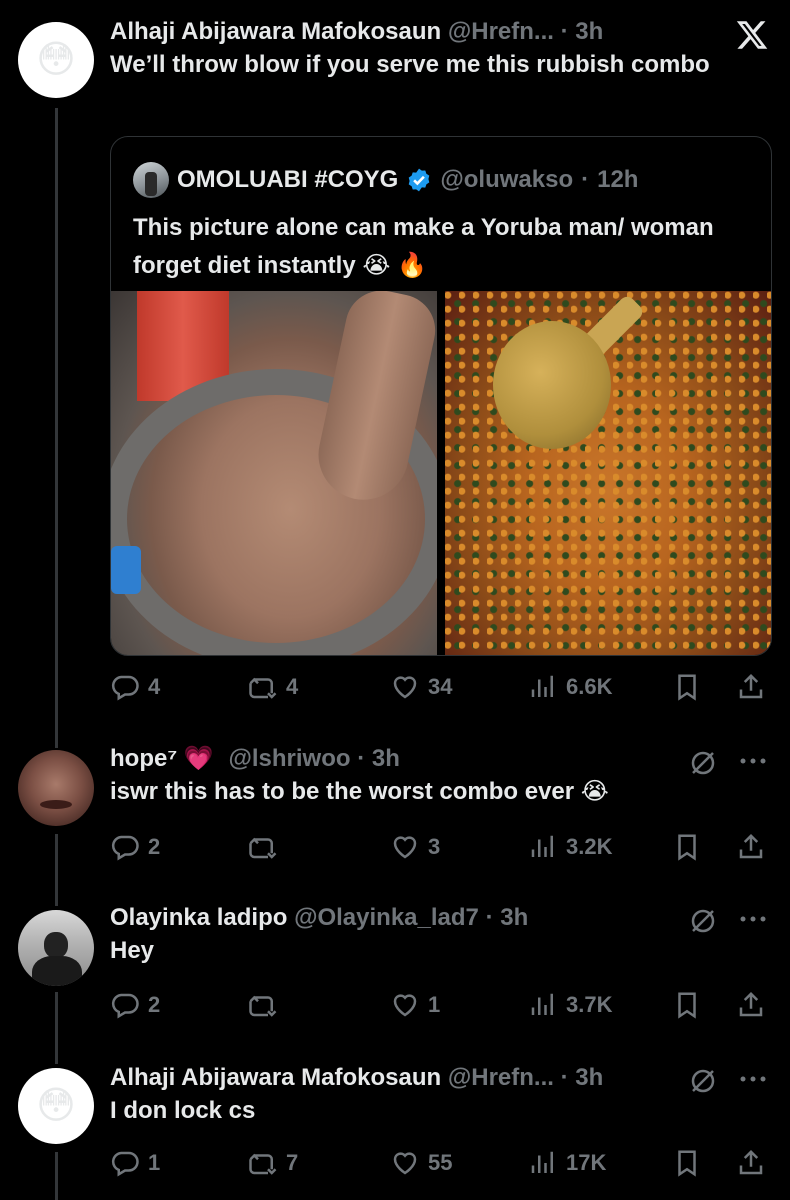  Describe the element at coordinates (440, 686) in the screenshot. I see `like-count: 34` at that location.